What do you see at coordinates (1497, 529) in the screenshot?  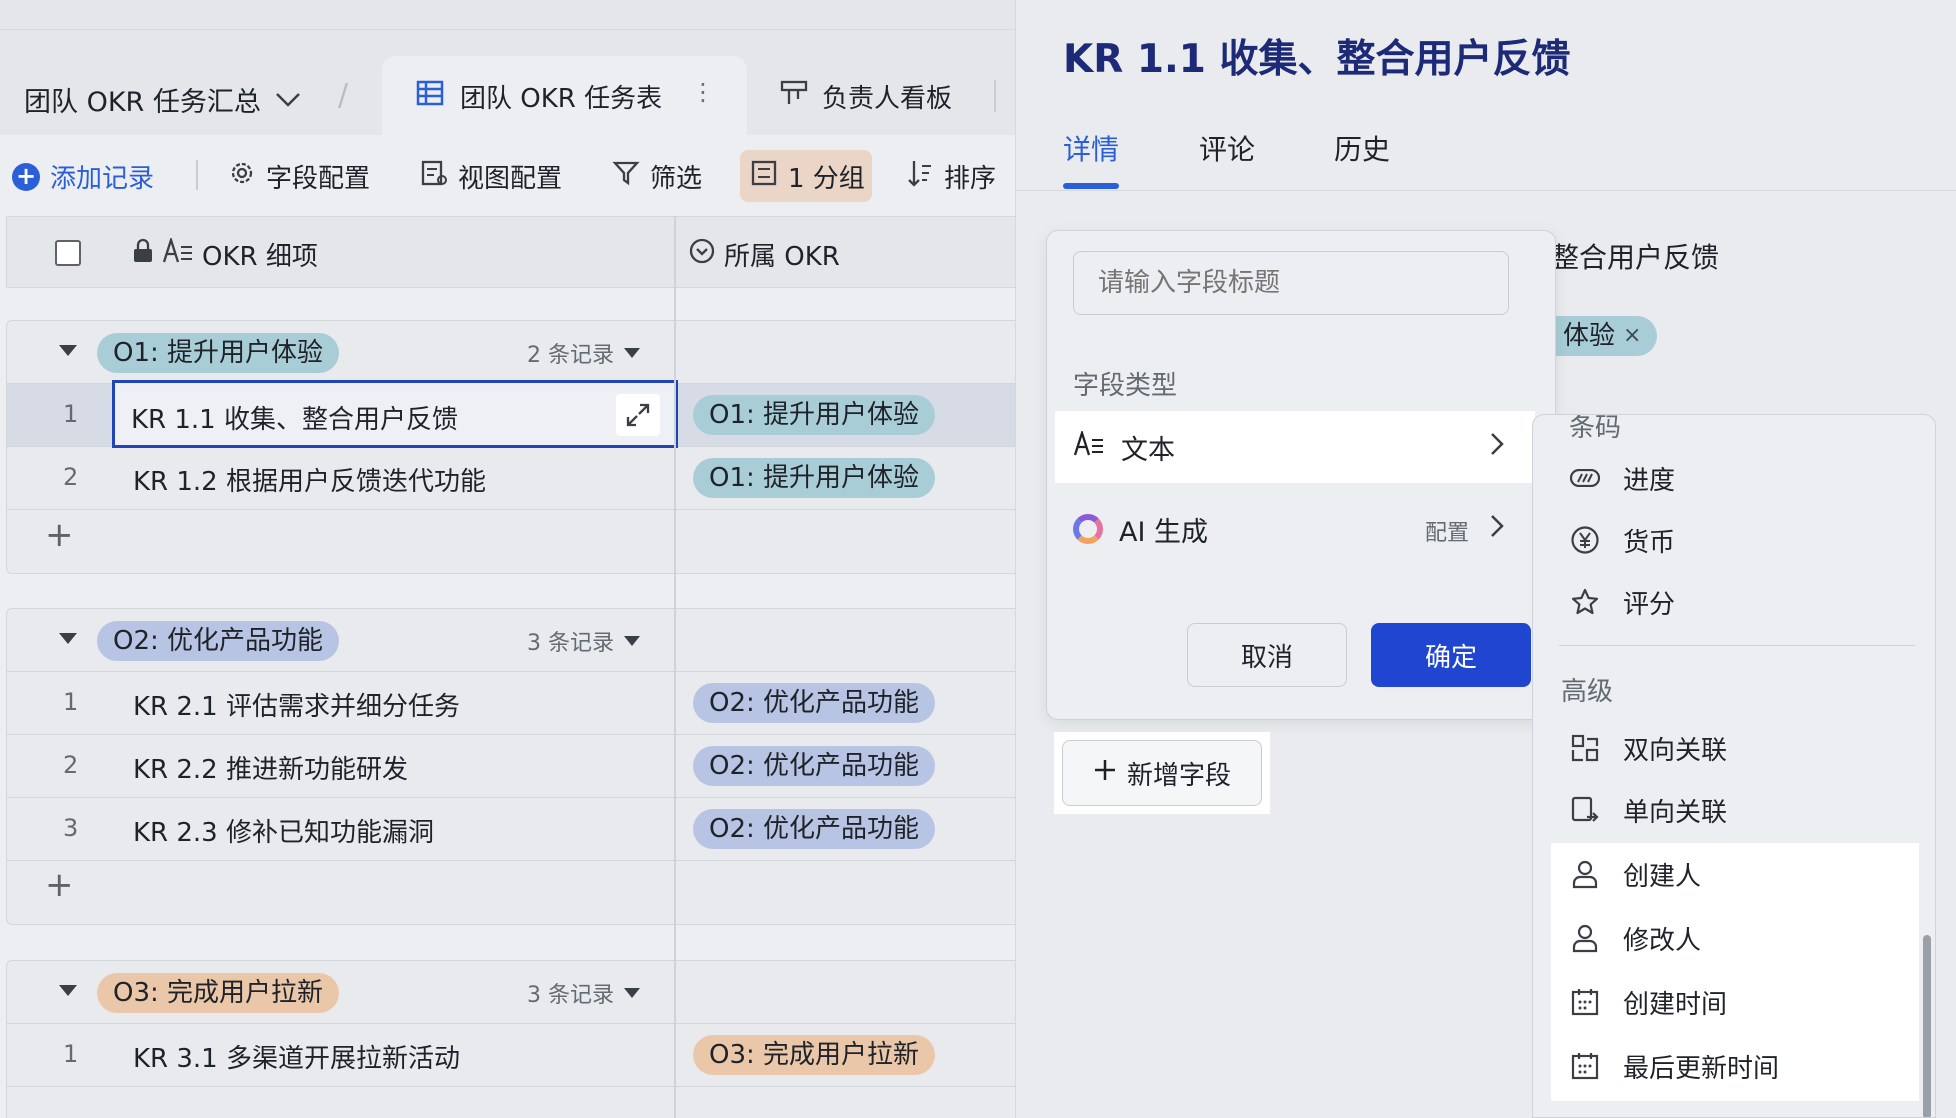 I see `chevron-right-icon` at bounding box center [1497, 529].